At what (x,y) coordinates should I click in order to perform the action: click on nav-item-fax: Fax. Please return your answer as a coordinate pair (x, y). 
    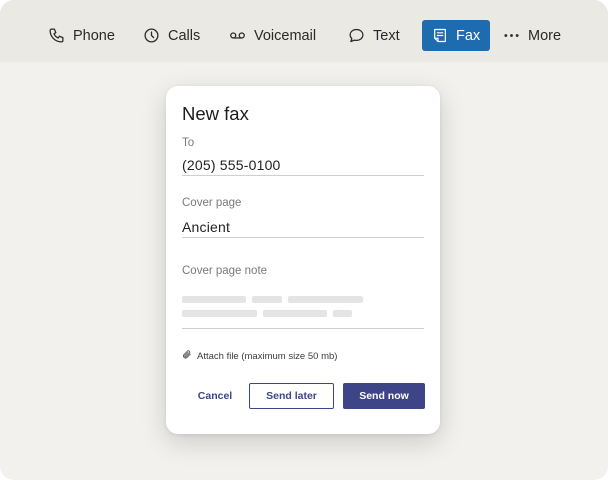
    Looking at the image, I should click on (456, 35).